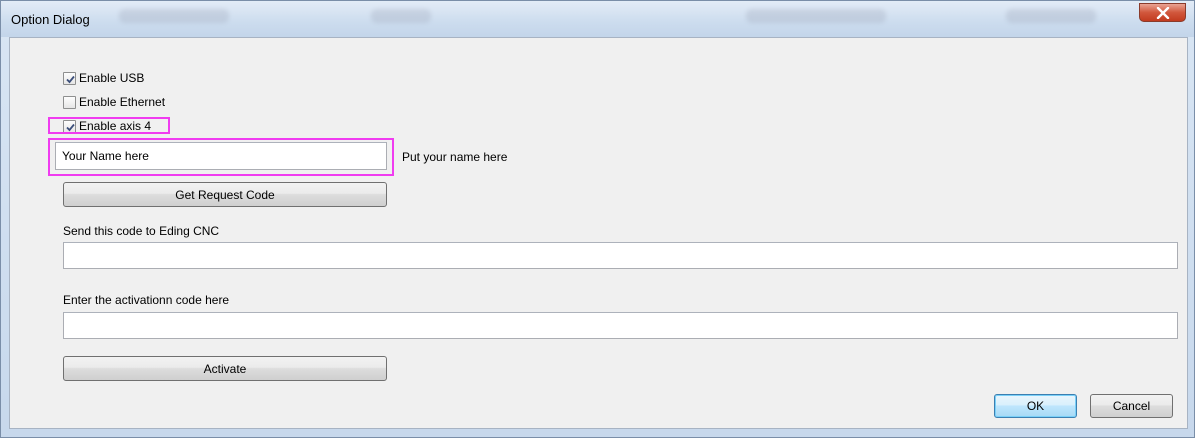 This screenshot has width=1195, height=438. I want to click on activation-code-label: Enter the activationn code here, so click(146, 300).